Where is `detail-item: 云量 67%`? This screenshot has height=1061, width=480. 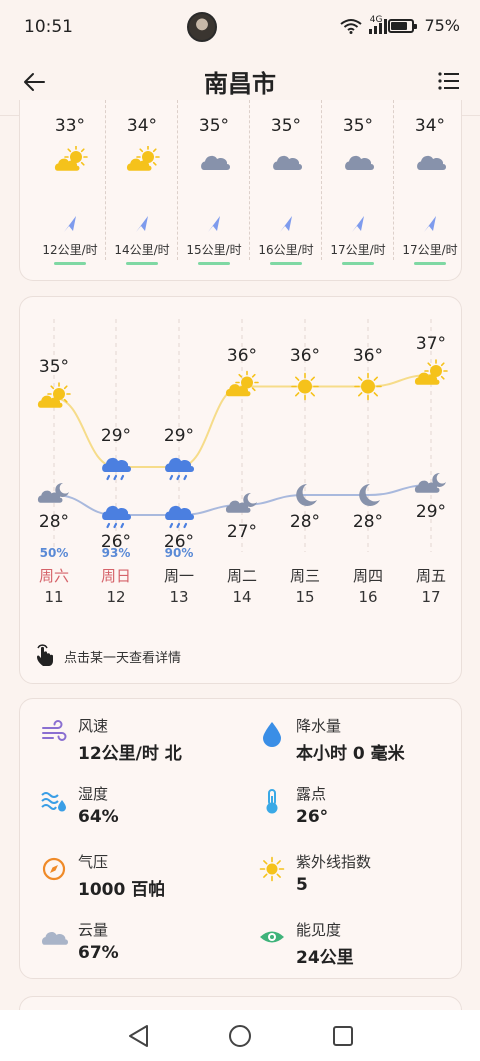
detail-item: 云量 67% is located at coordinates (145, 946).